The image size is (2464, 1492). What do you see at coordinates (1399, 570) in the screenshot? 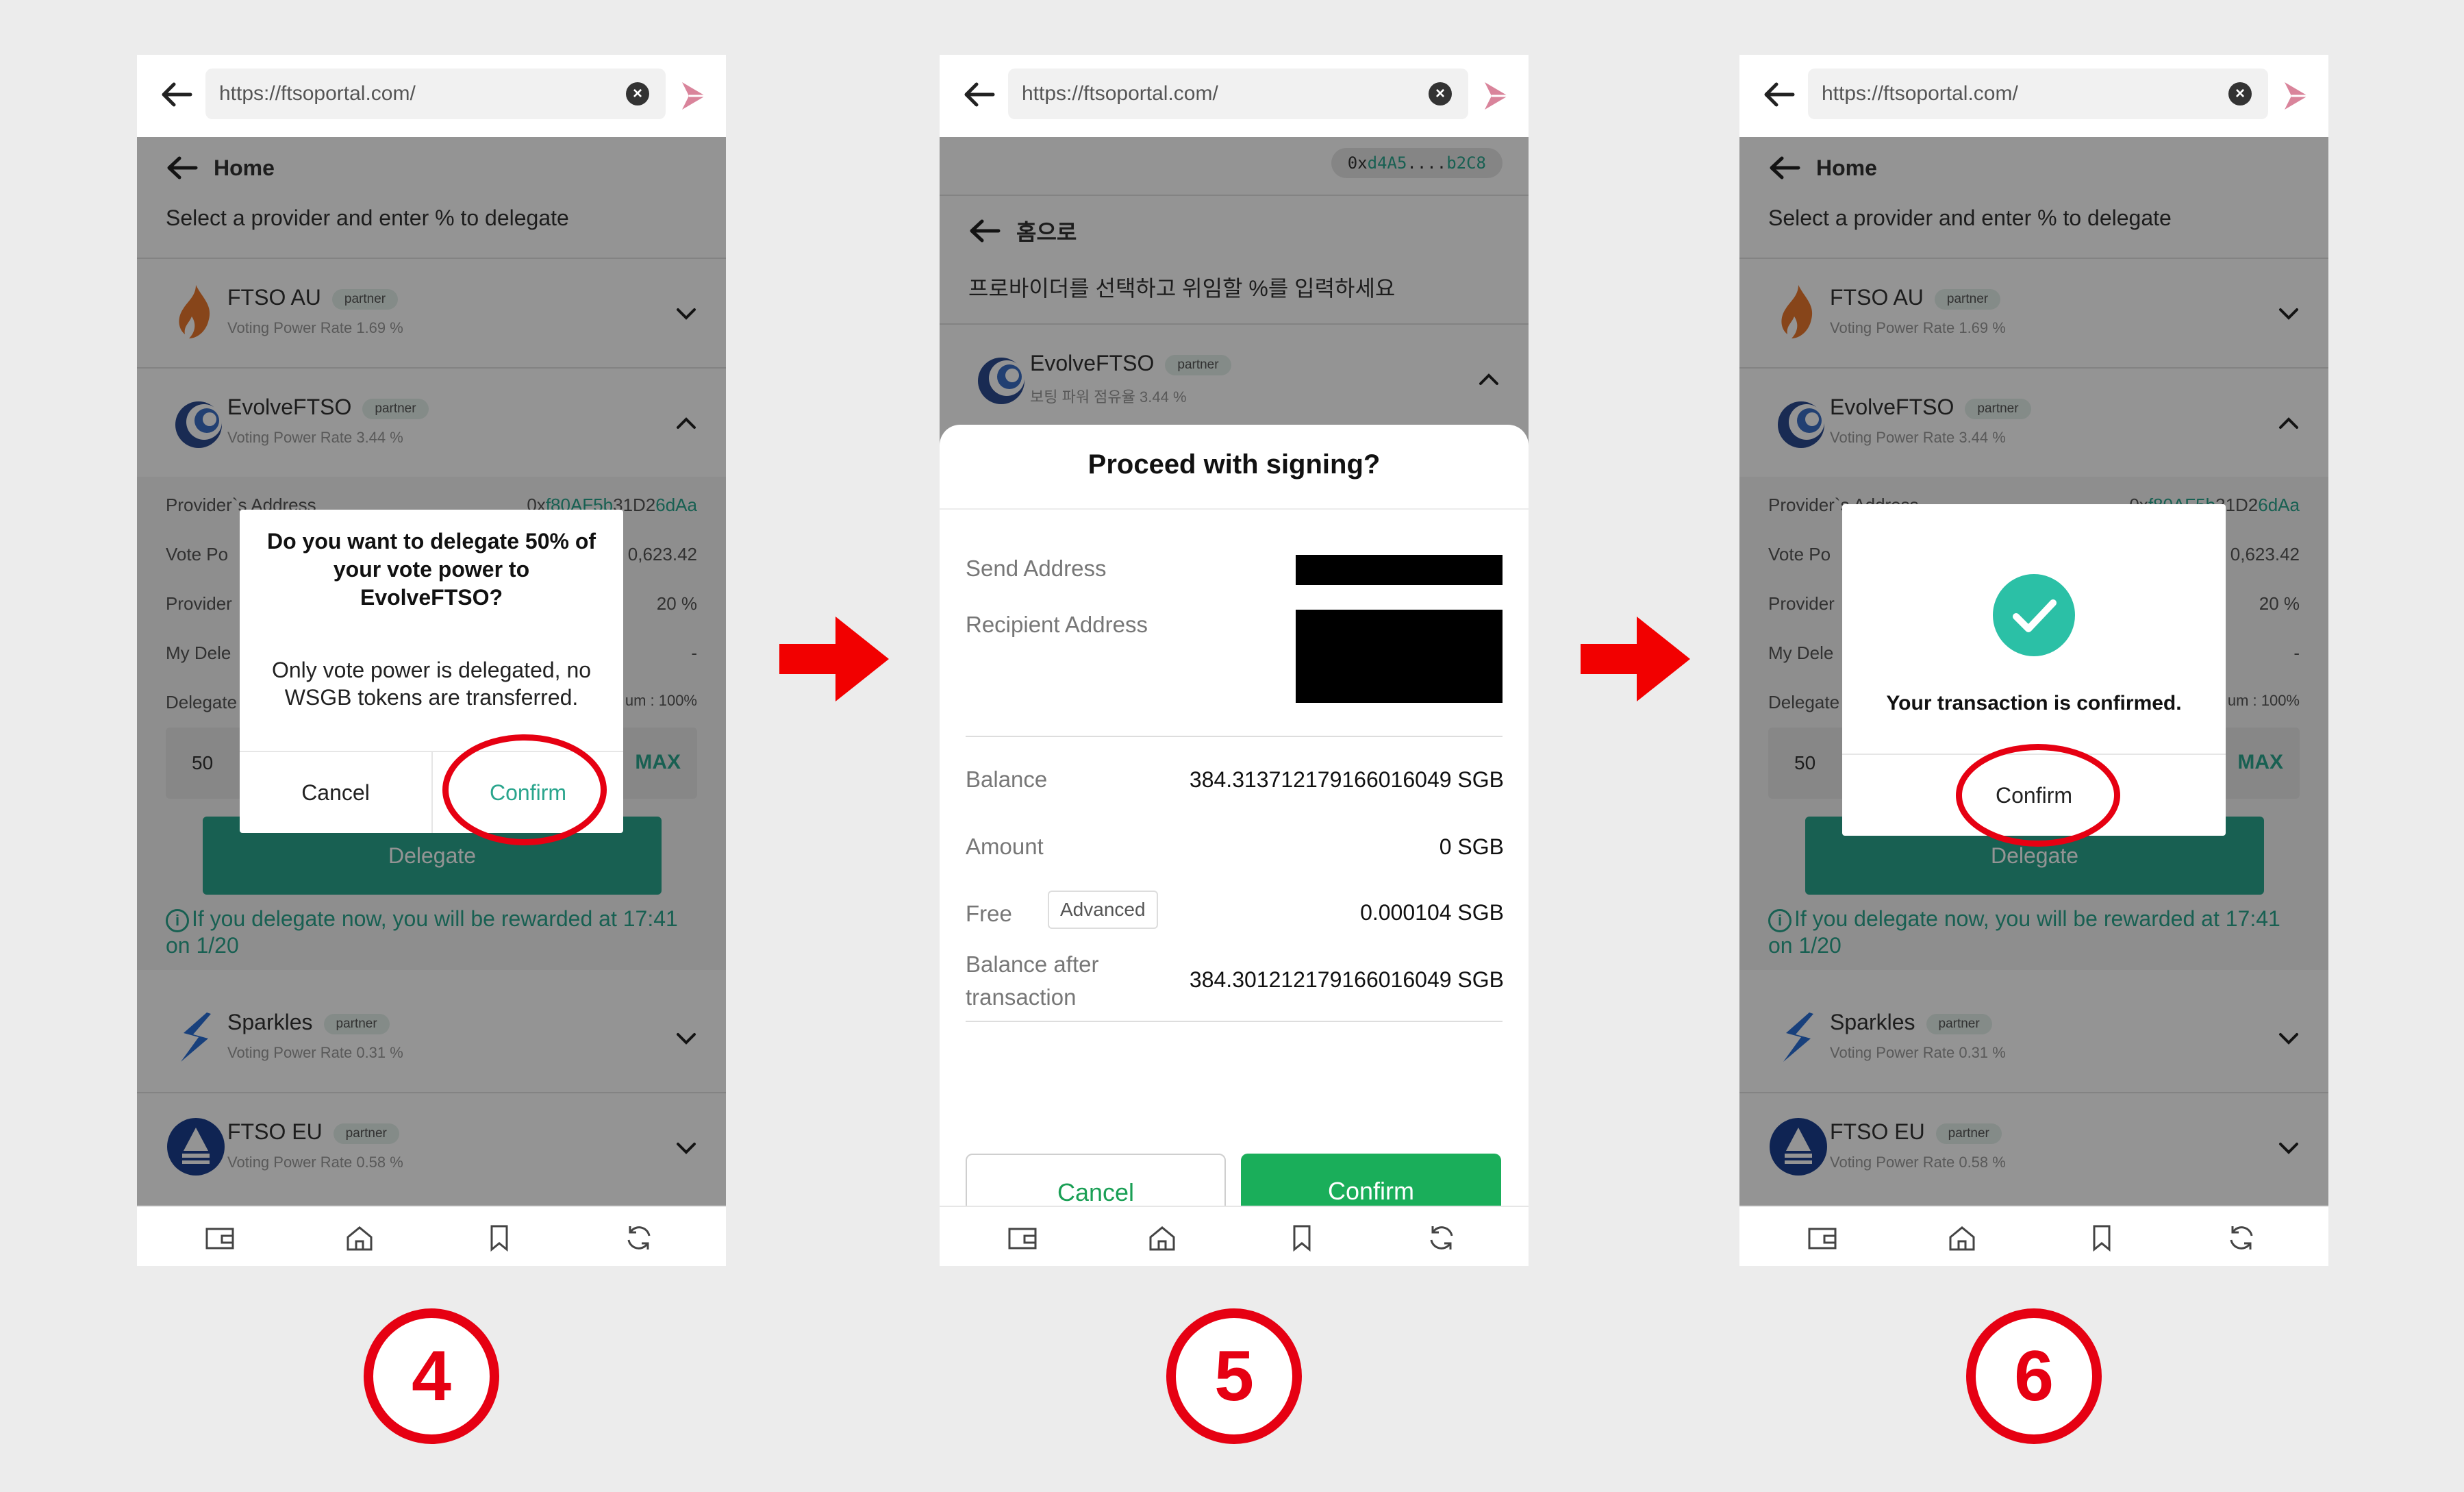
I see `redacted-send-address` at bounding box center [1399, 570].